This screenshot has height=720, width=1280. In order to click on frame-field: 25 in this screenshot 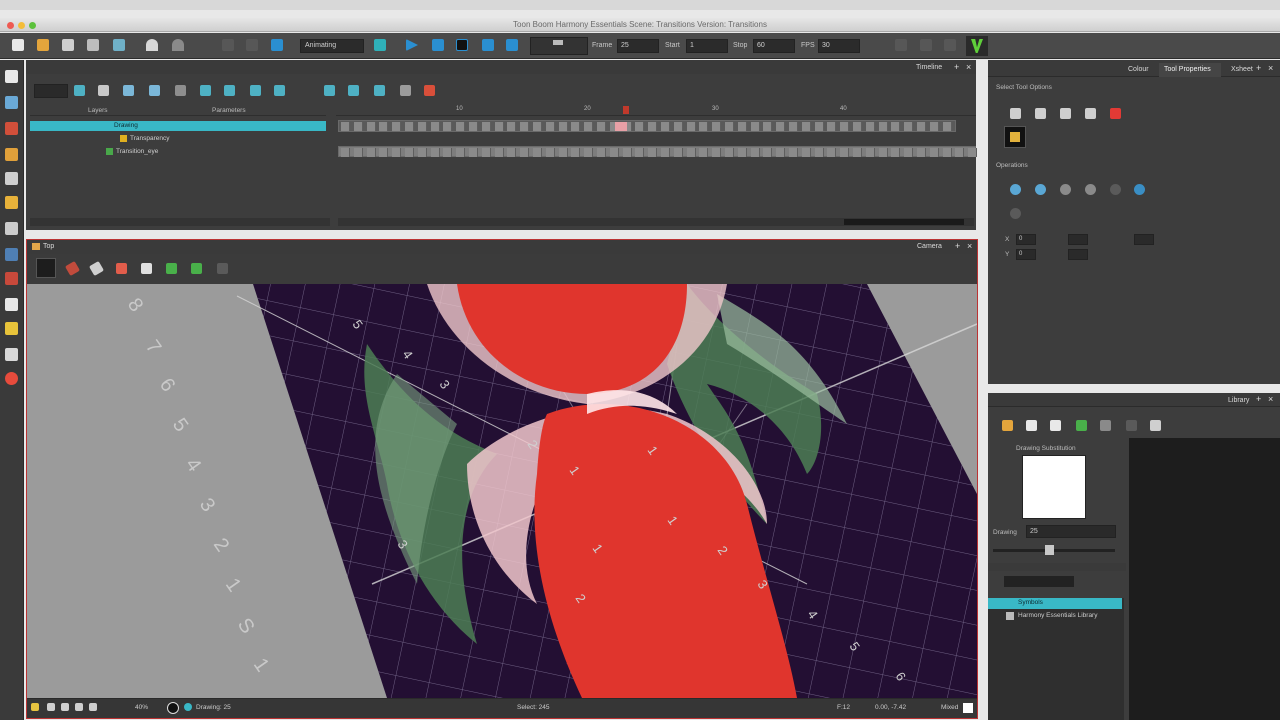, I will do `click(638, 46)`.